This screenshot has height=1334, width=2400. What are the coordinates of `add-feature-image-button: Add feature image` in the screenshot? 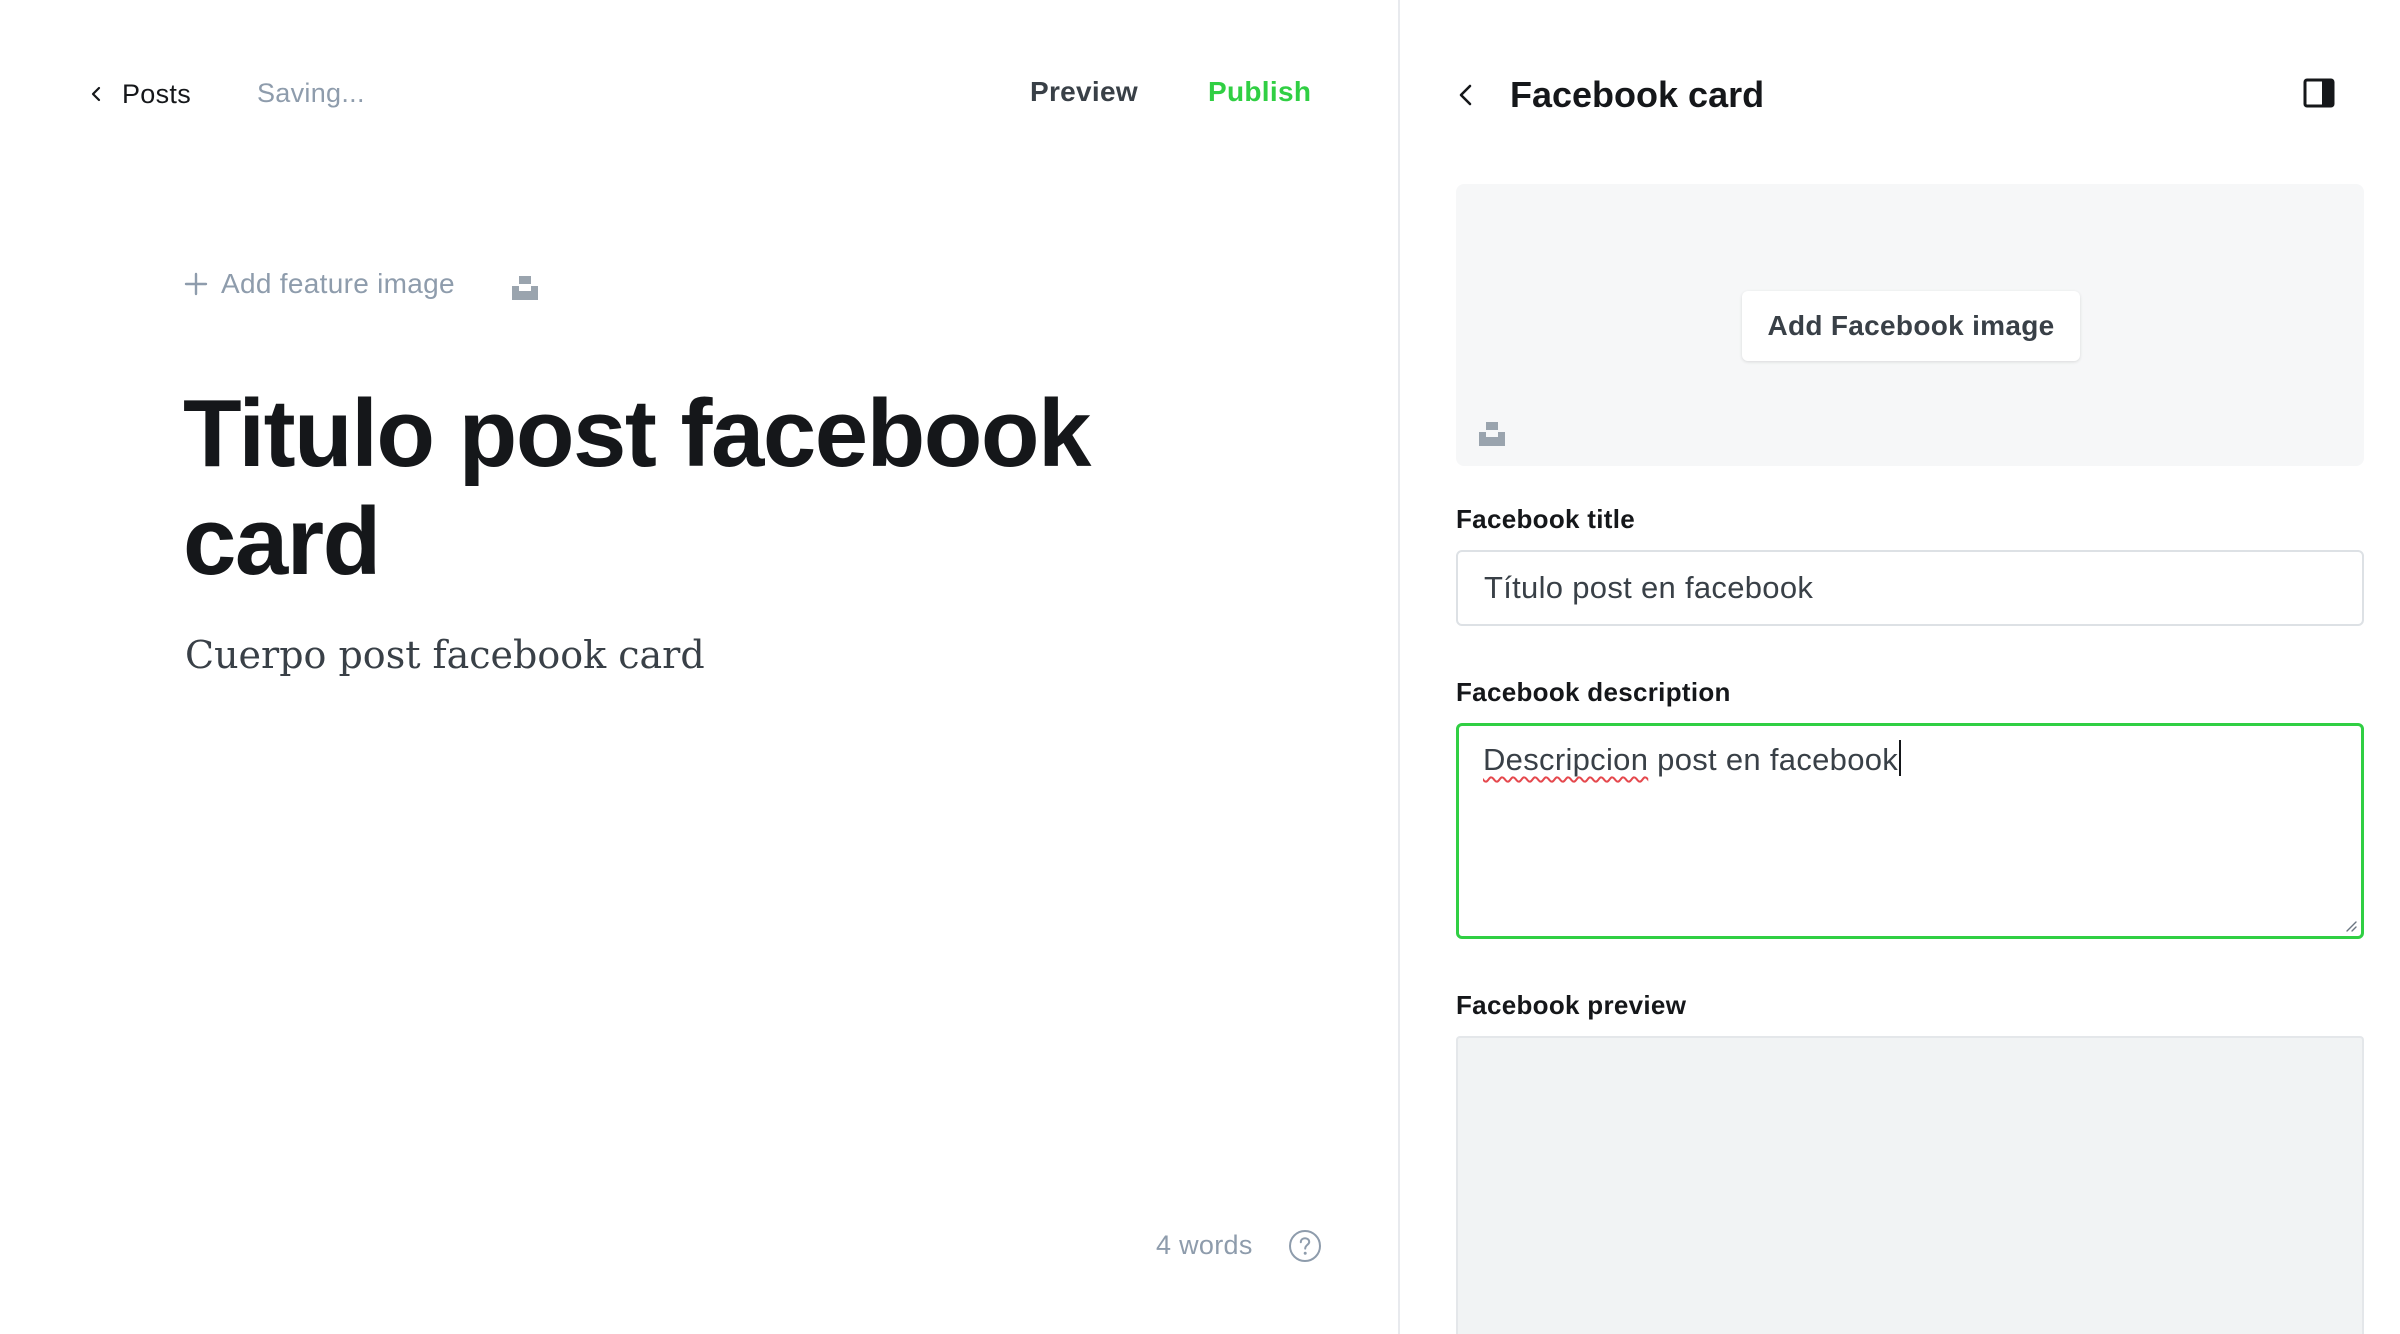 It's located at (319, 284).